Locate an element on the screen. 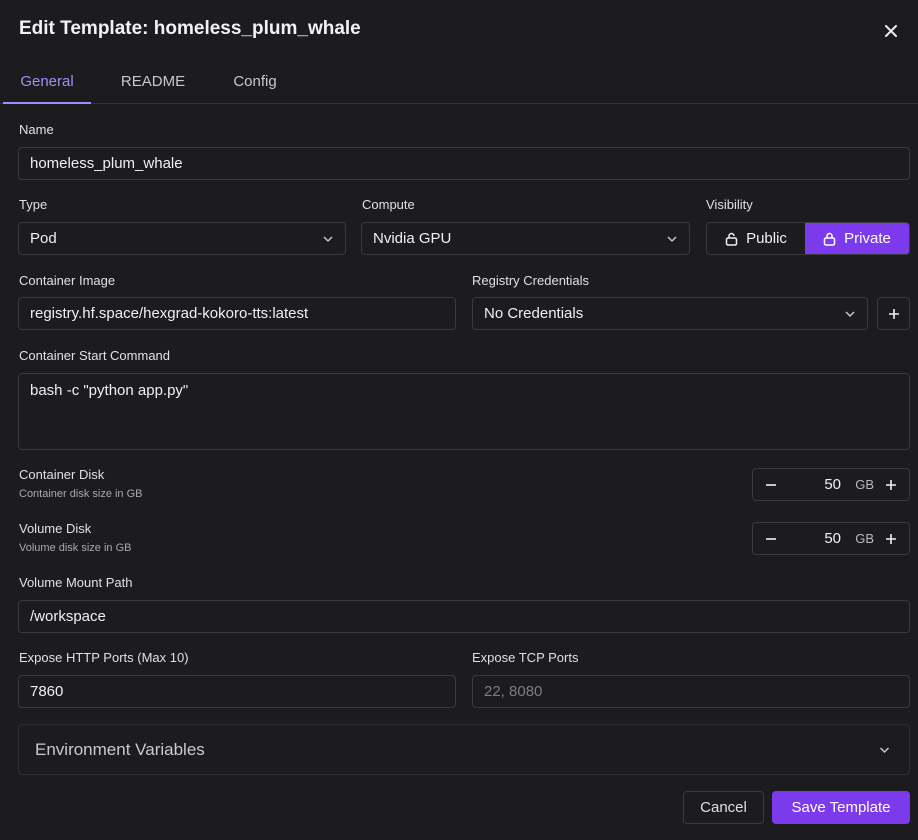  volume-mount-path-input: /workspace is located at coordinates (464, 616).